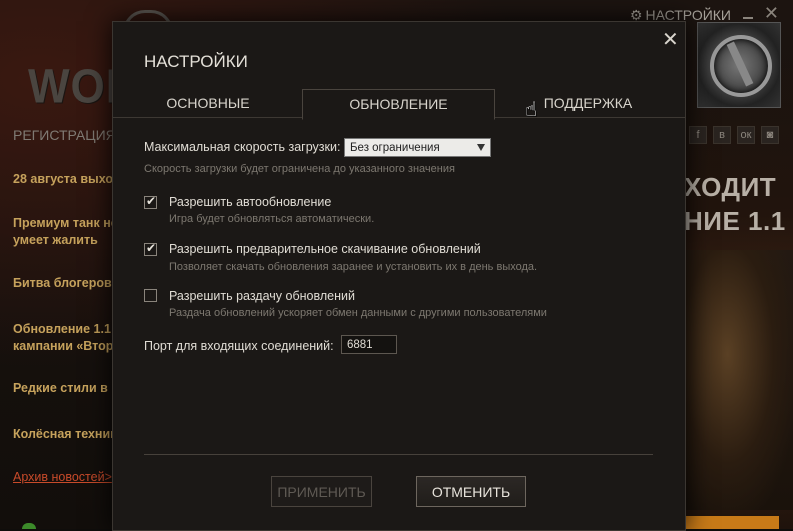 This screenshot has height=531, width=793. Describe the element at coordinates (722, 135) in the screenshot. I see `vk-icon: в` at that location.